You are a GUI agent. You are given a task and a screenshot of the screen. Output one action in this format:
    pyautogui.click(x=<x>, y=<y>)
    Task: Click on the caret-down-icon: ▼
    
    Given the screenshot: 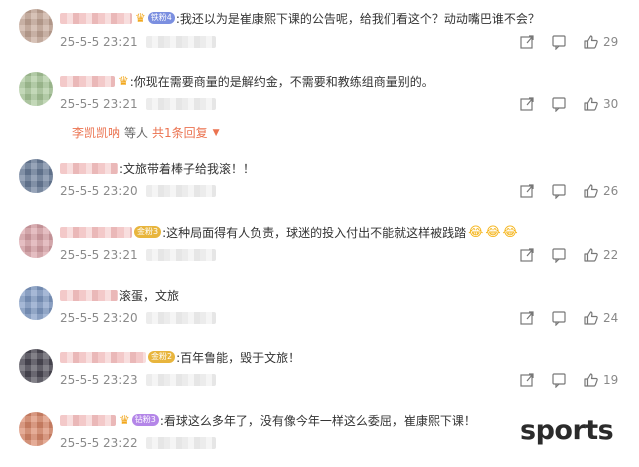 What is the action you would take?
    pyautogui.click(x=216, y=133)
    